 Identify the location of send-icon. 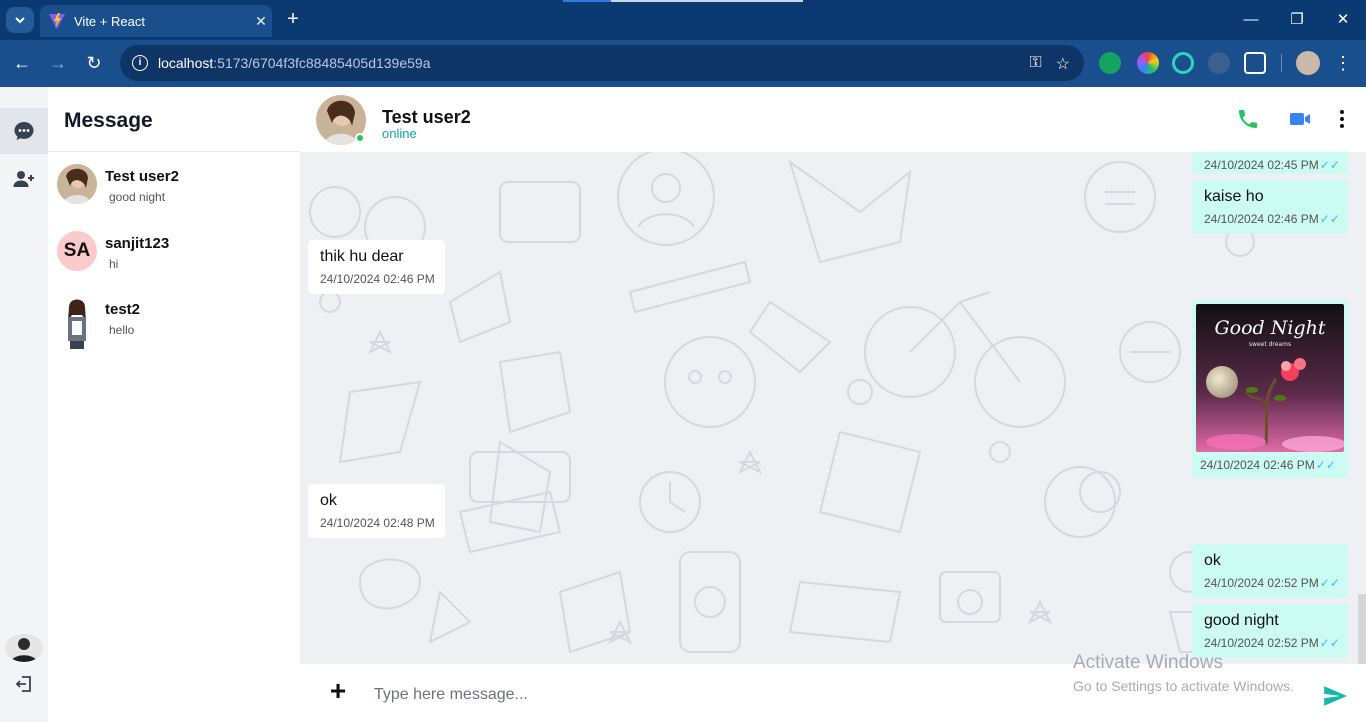
(1335, 696).